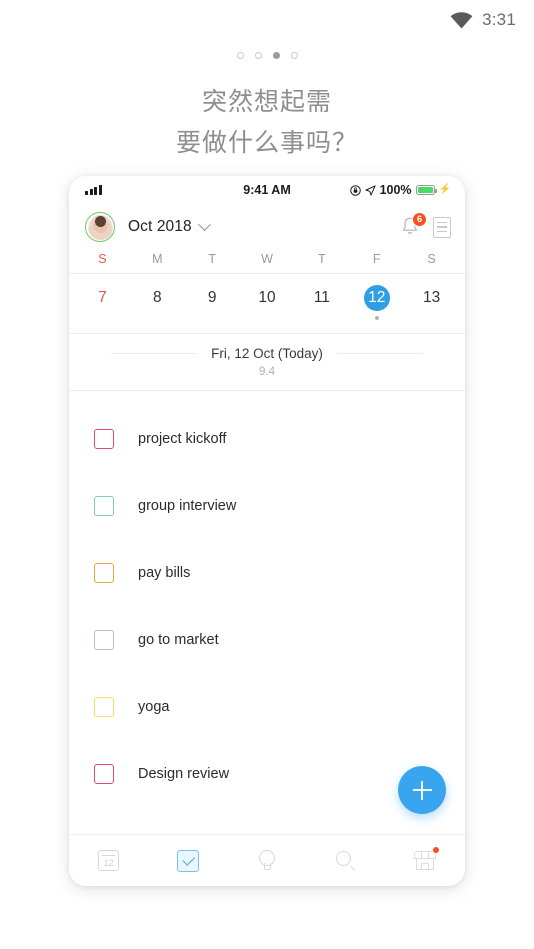 The height and width of the screenshot is (949, 534). I want to click on date-header: Fri, 12 Oct (Today), so click(267, 348).